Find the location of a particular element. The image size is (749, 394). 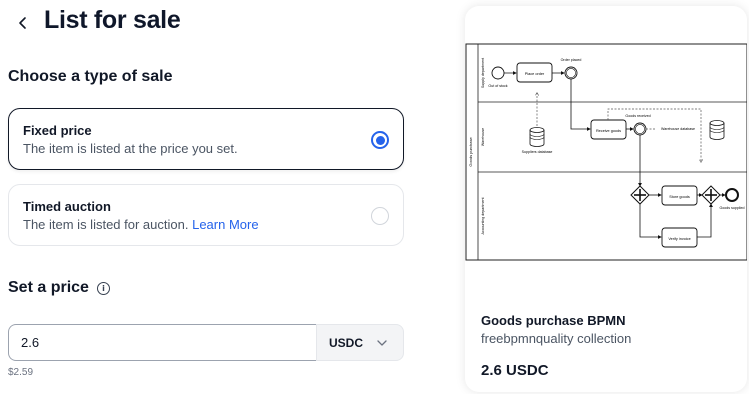

item-price: 2.6 USDC is located at coordinates (515, 370).